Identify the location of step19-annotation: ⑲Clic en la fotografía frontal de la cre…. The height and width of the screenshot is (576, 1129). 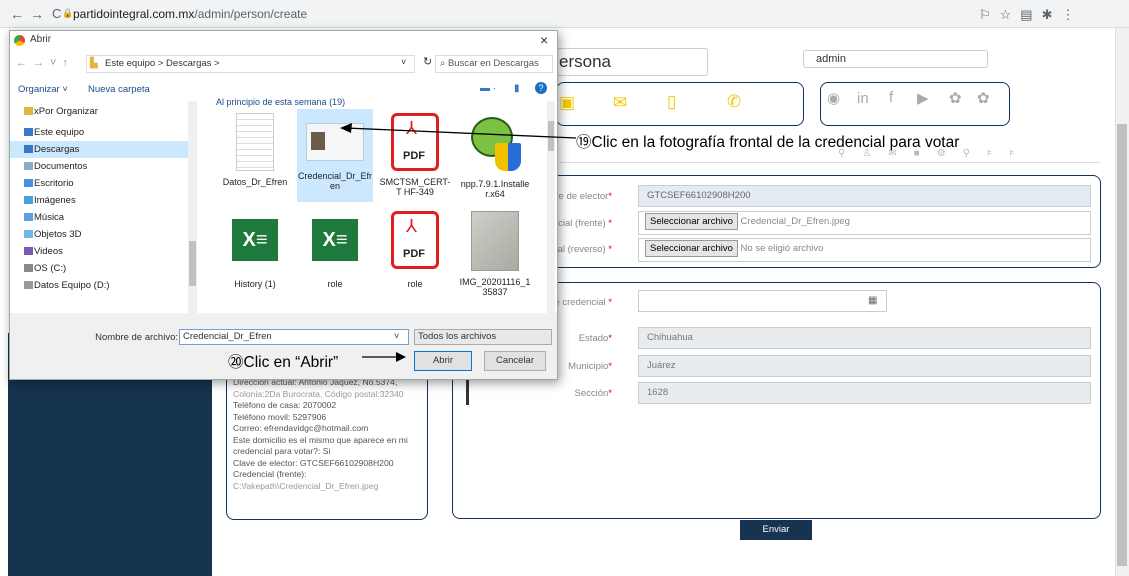
(768, 142).